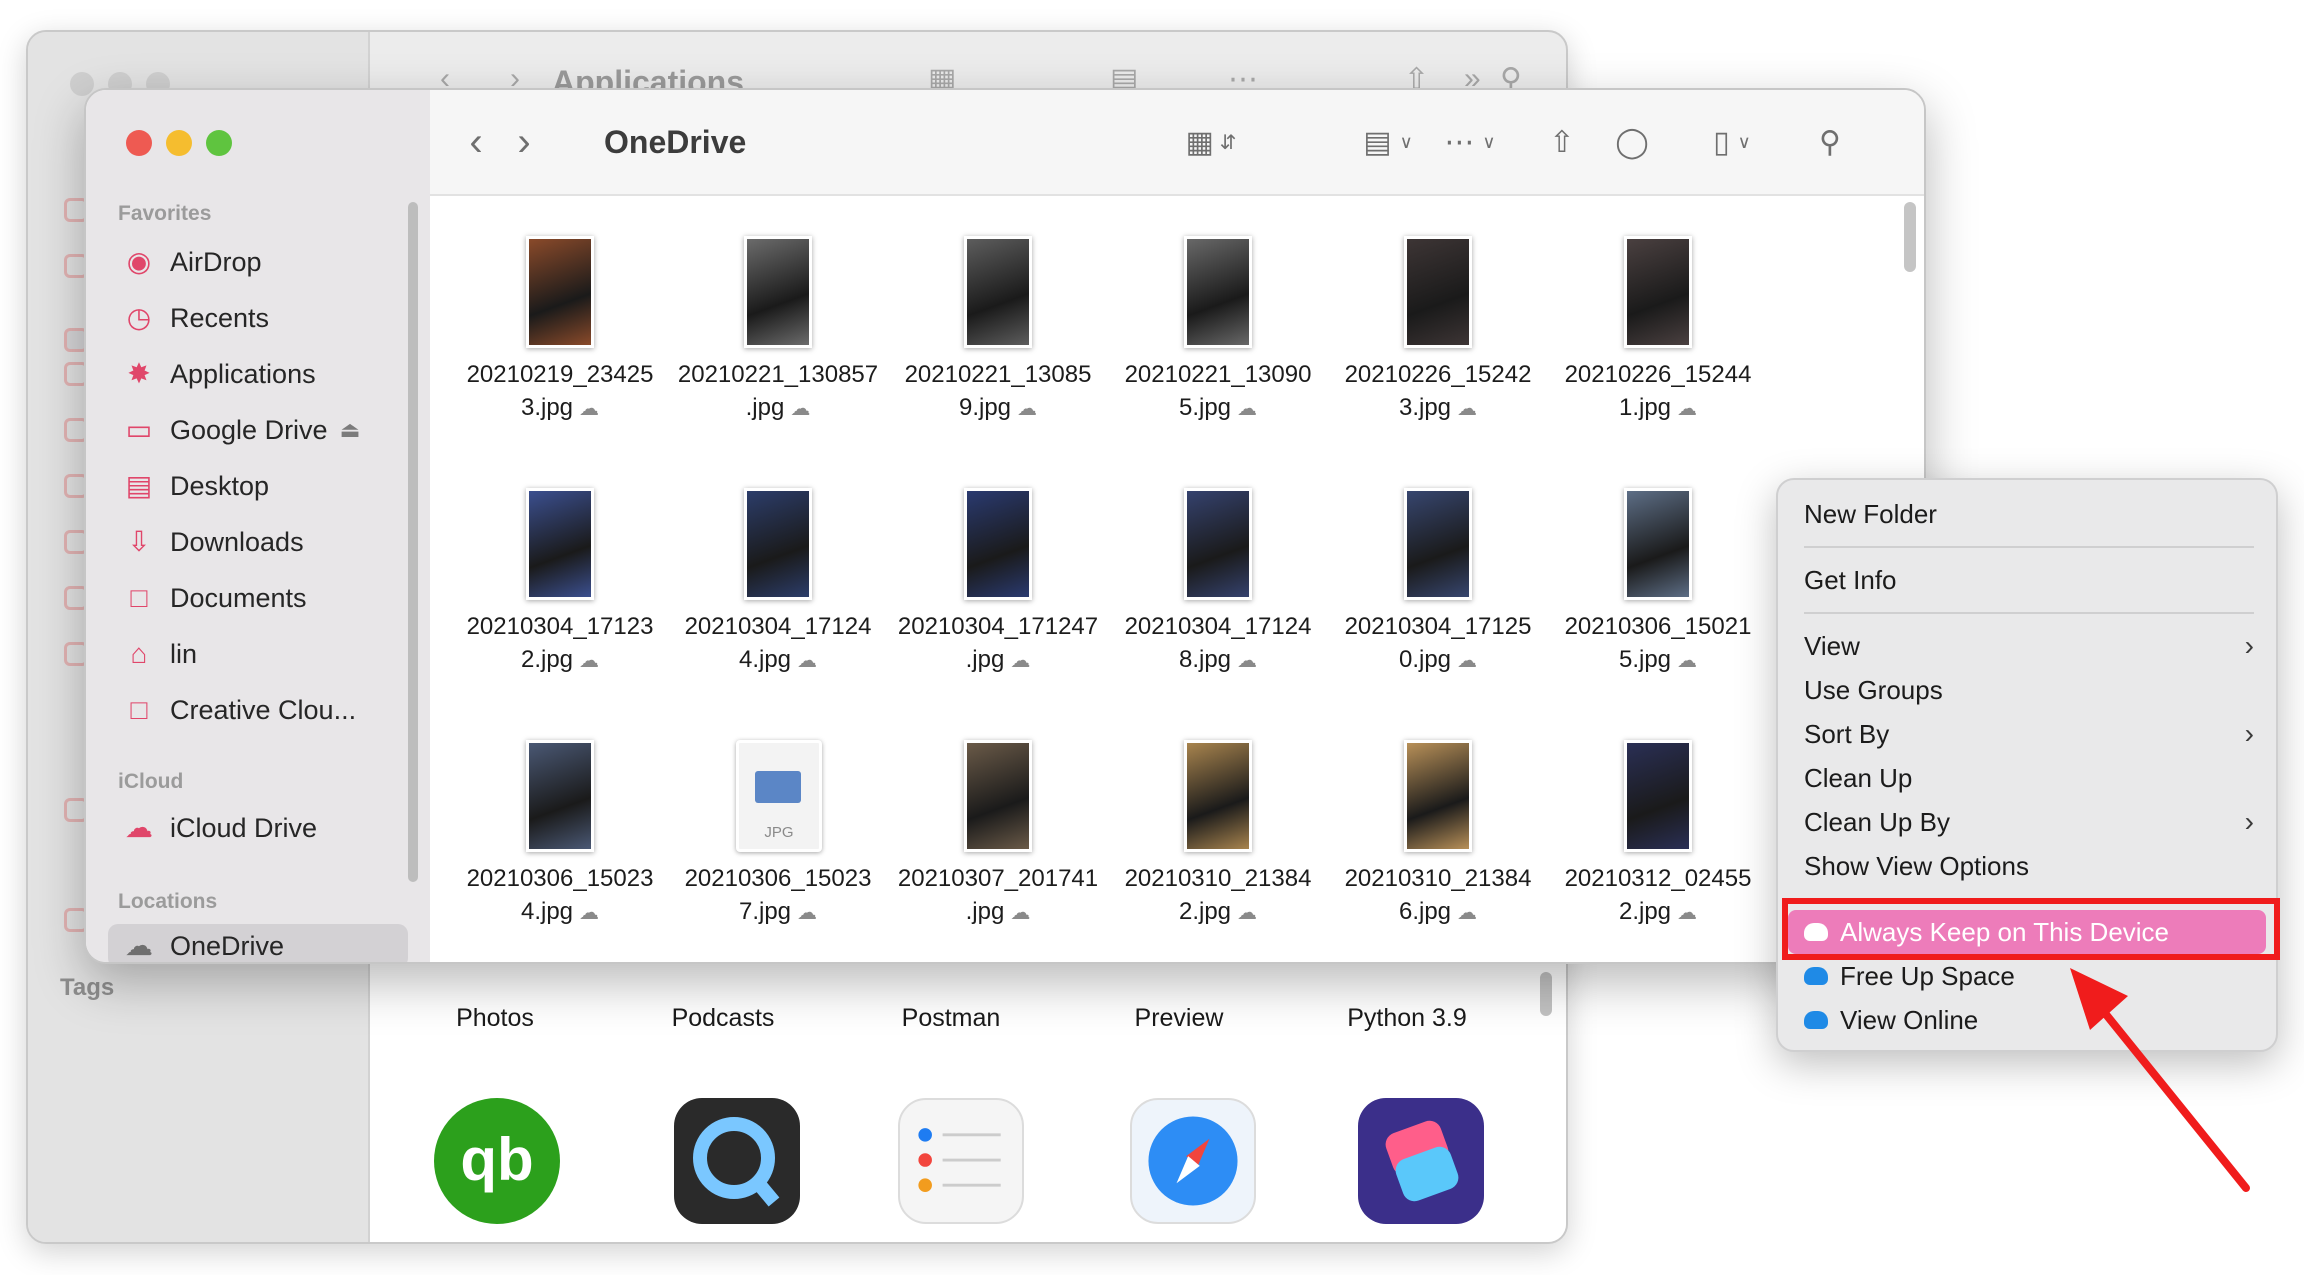 This screenshot has width=2304, height=1275. I want to click on chevron-down-icon: ∨, so click(1744, 141).